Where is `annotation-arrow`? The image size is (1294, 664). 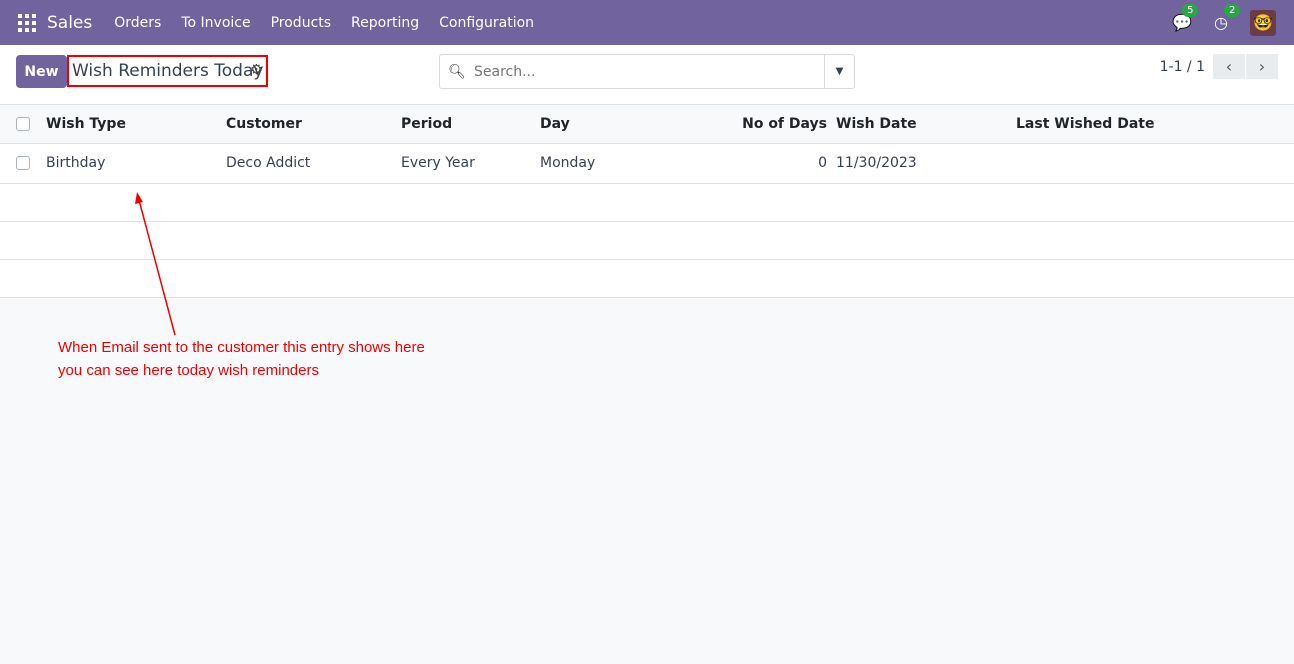 annotation-arrow is located at coordinates (155, 264).